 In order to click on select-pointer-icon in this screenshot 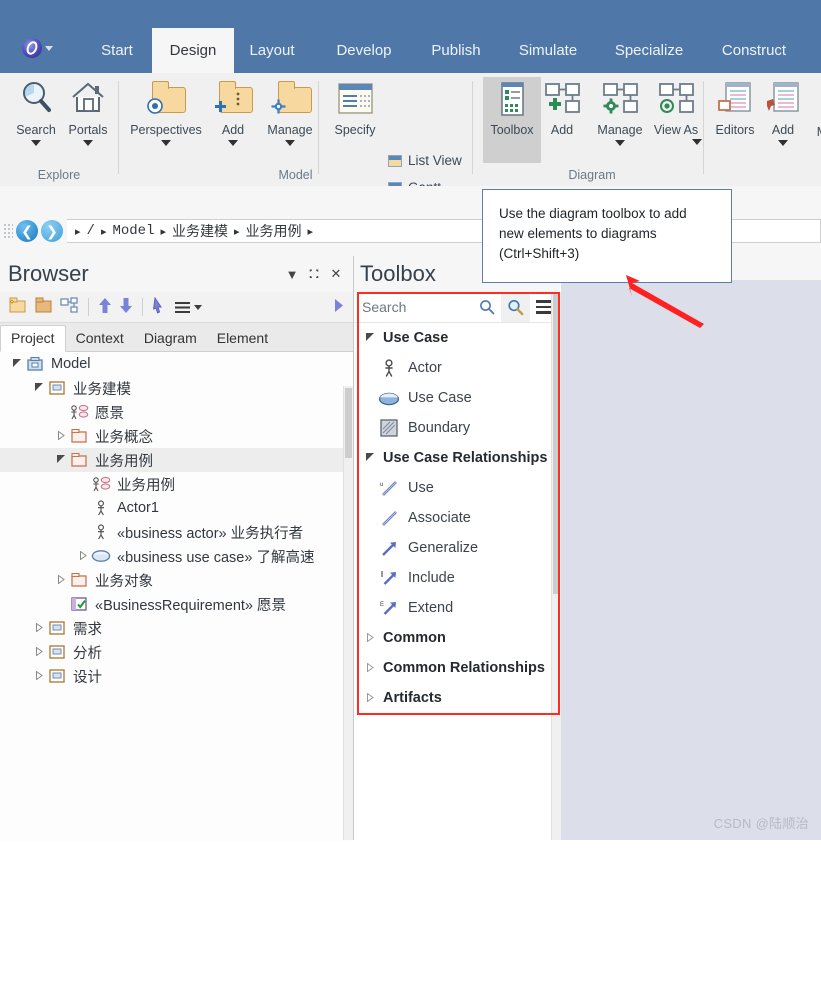, I will do `click(159, 306)`.